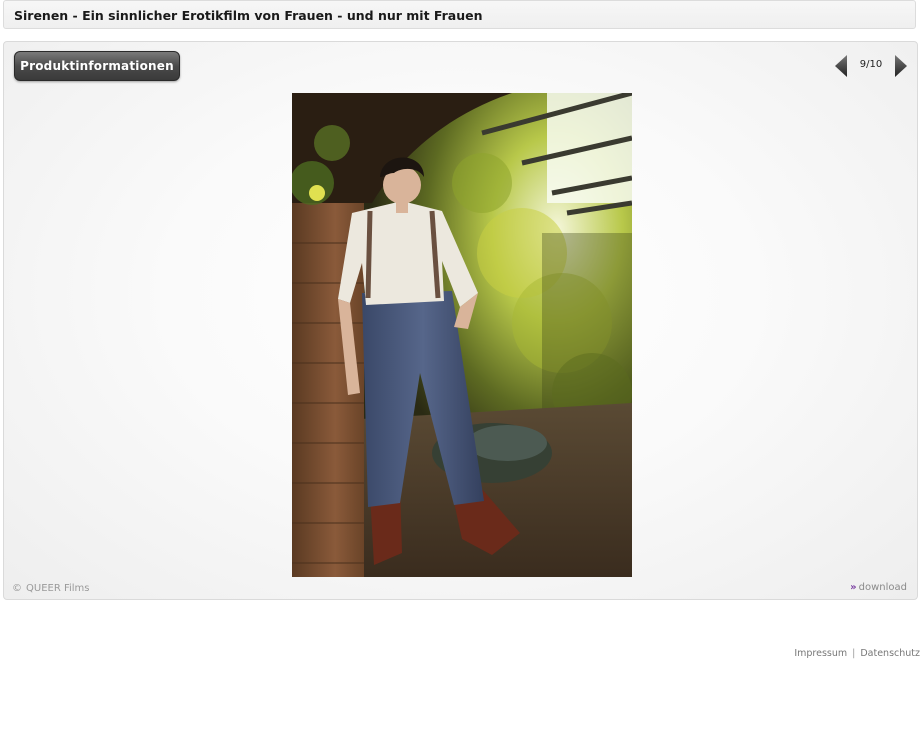  What do you see at coordinates (820, 653) in the screenshot?
I see `impressum-link: Impressum` at bounding box center [820, 653].